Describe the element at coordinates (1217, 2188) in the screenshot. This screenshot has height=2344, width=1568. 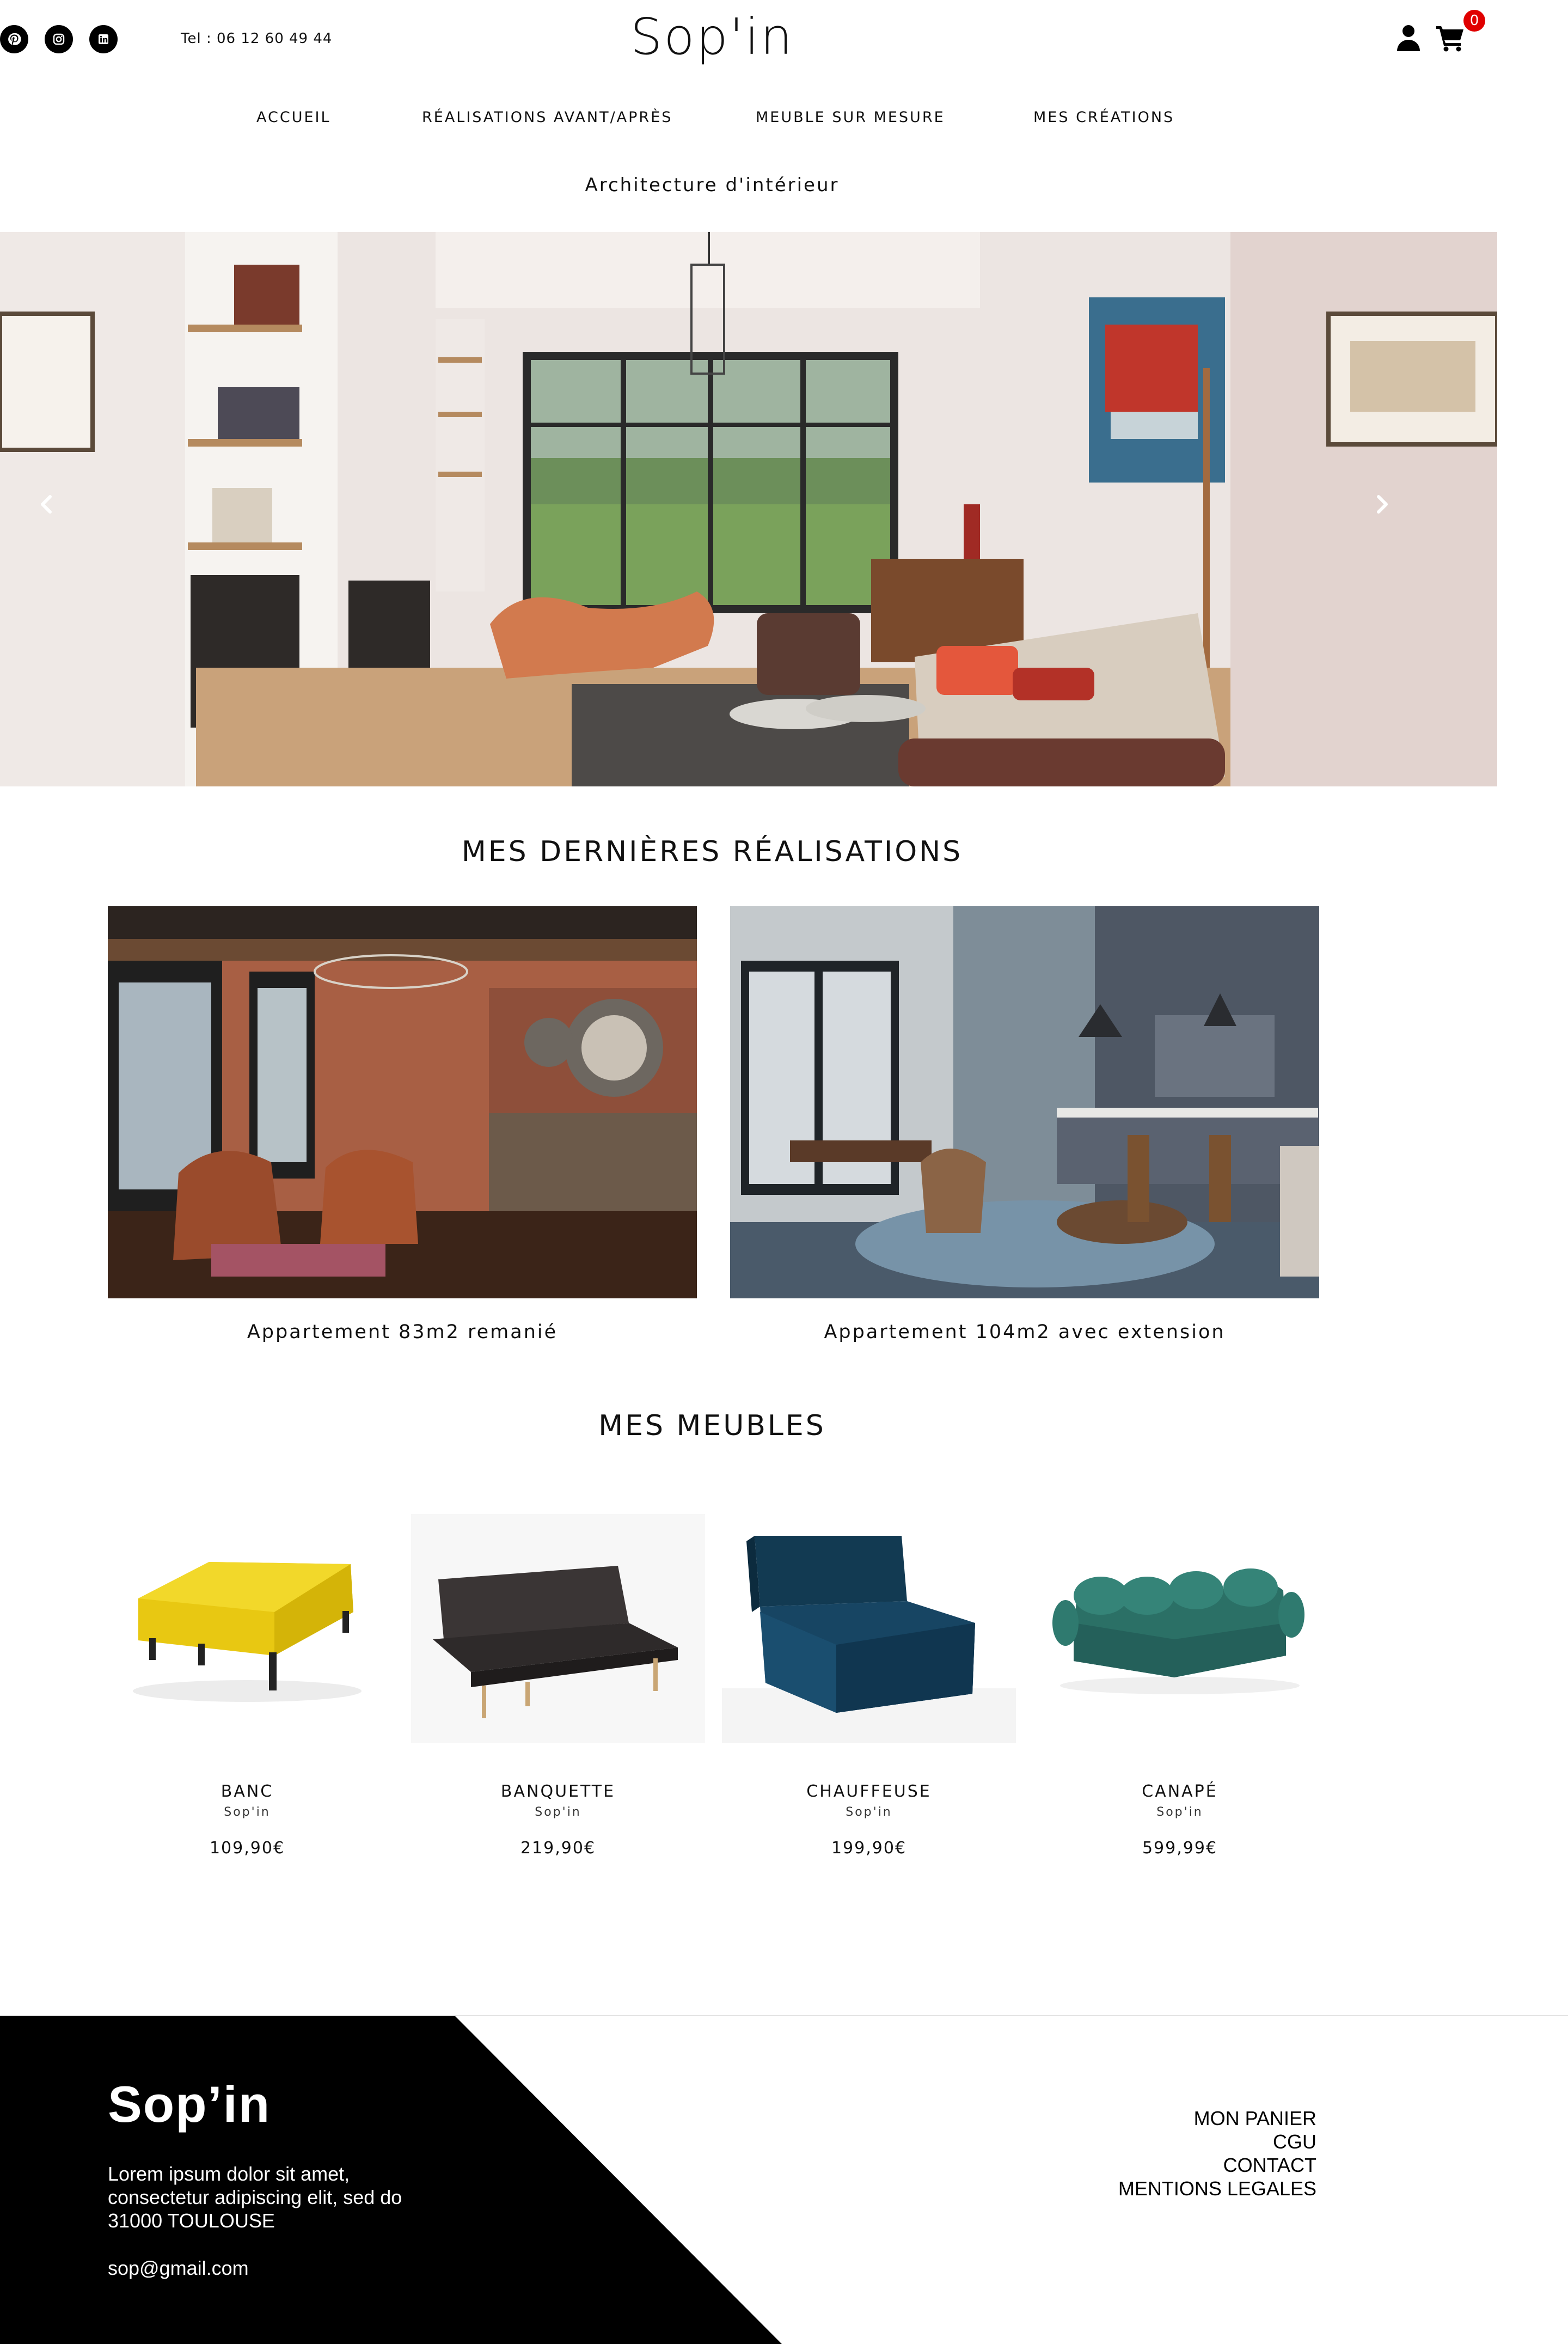
I see `footer-link-mentions-legales: MENTIONS LEGALES` at that location.